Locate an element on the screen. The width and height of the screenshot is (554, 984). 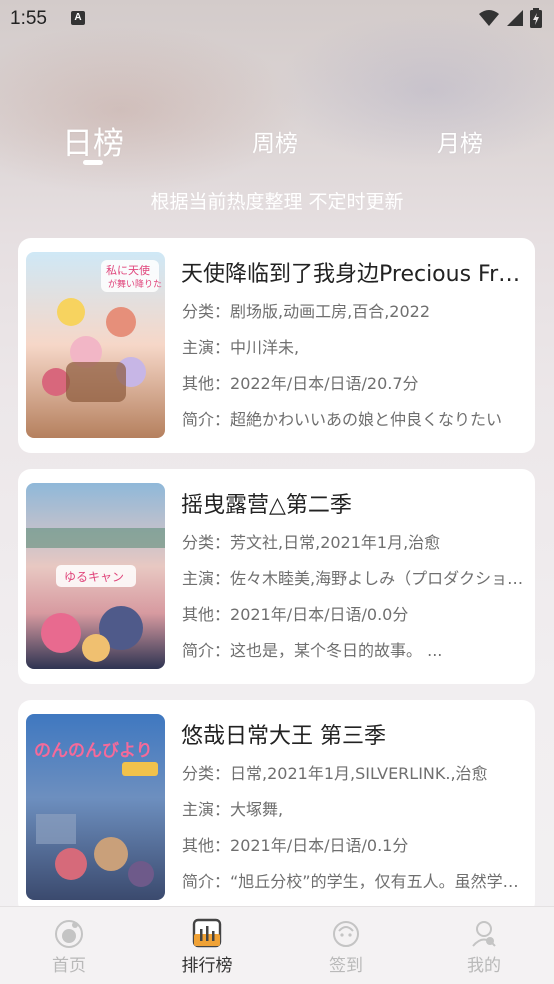
category-row: 分类：剧场版,动画工房,百合,2022 is located at coordinates (354, 310).